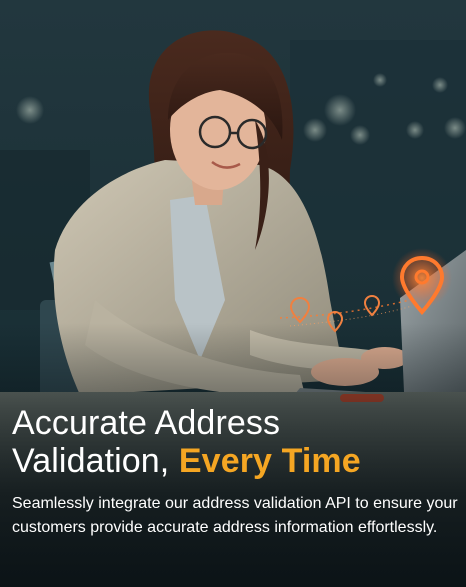  I want to click on headline-line-2-prefix: Validation,, so click(91, 461).